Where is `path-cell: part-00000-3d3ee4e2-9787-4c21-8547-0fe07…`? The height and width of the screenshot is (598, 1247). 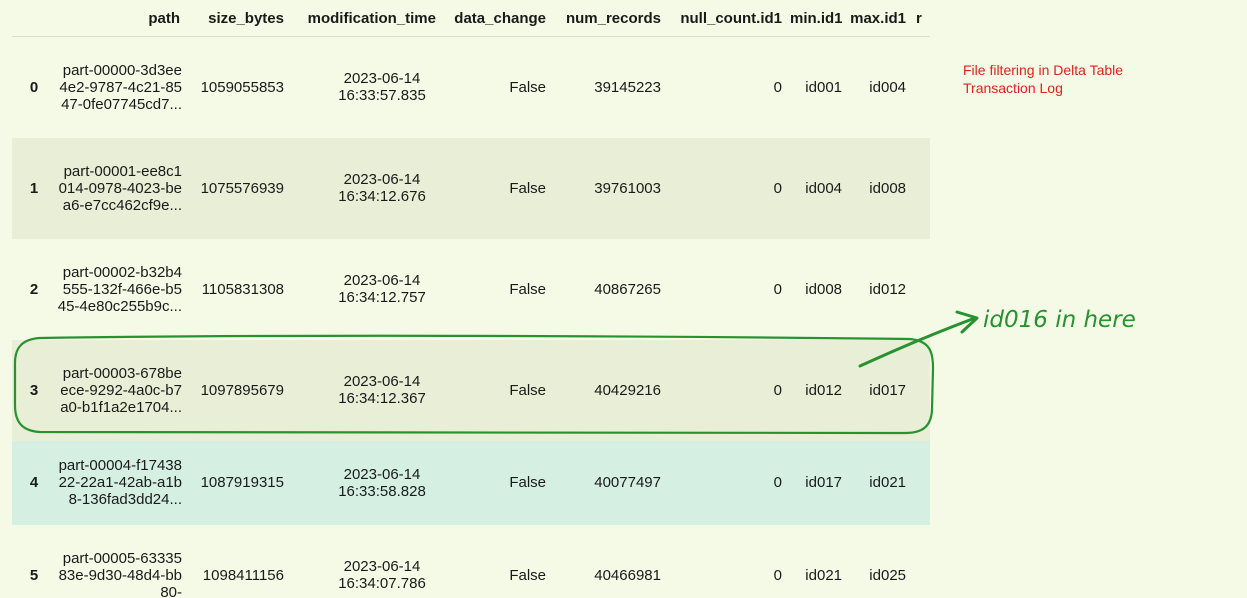 path-cell: part-00000-3d3ee4e2-9787-4c21-8547-0fe07… is located at coordinates (120, 87).